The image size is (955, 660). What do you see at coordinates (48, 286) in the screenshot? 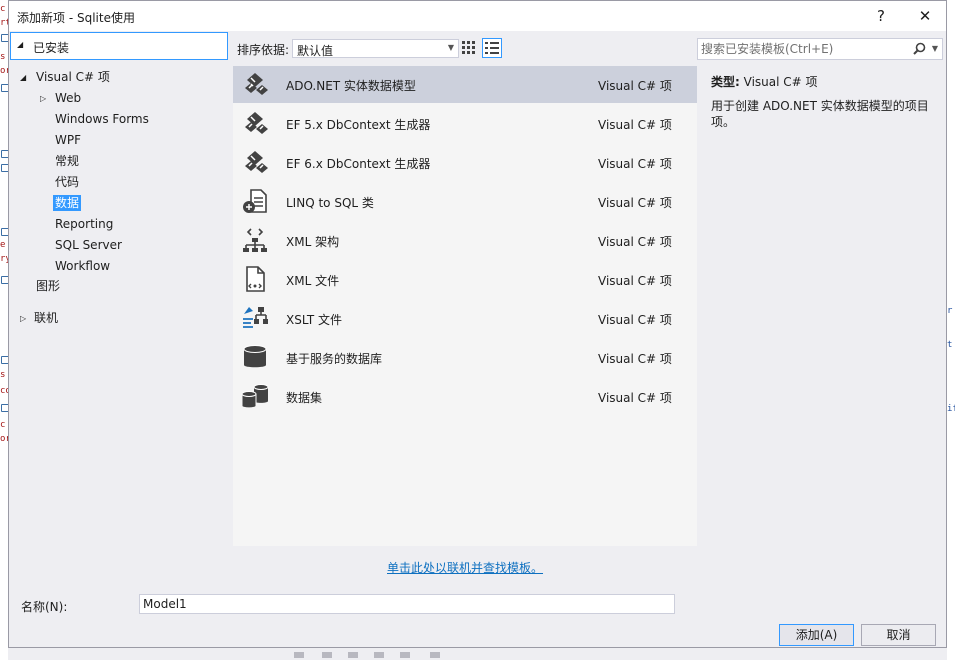
I see `tree-item-graphics: 图形` at bounding box center [48, 286].